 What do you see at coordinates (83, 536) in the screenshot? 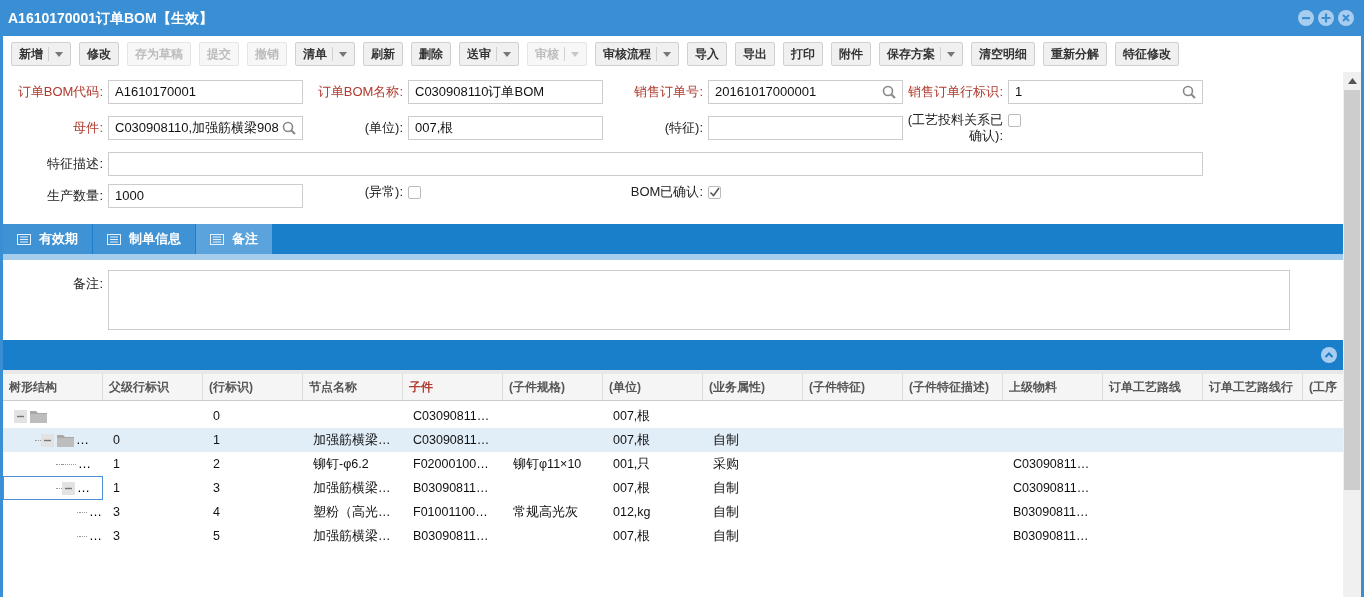
I see `tree-connector` at bounding box center [83, 536].